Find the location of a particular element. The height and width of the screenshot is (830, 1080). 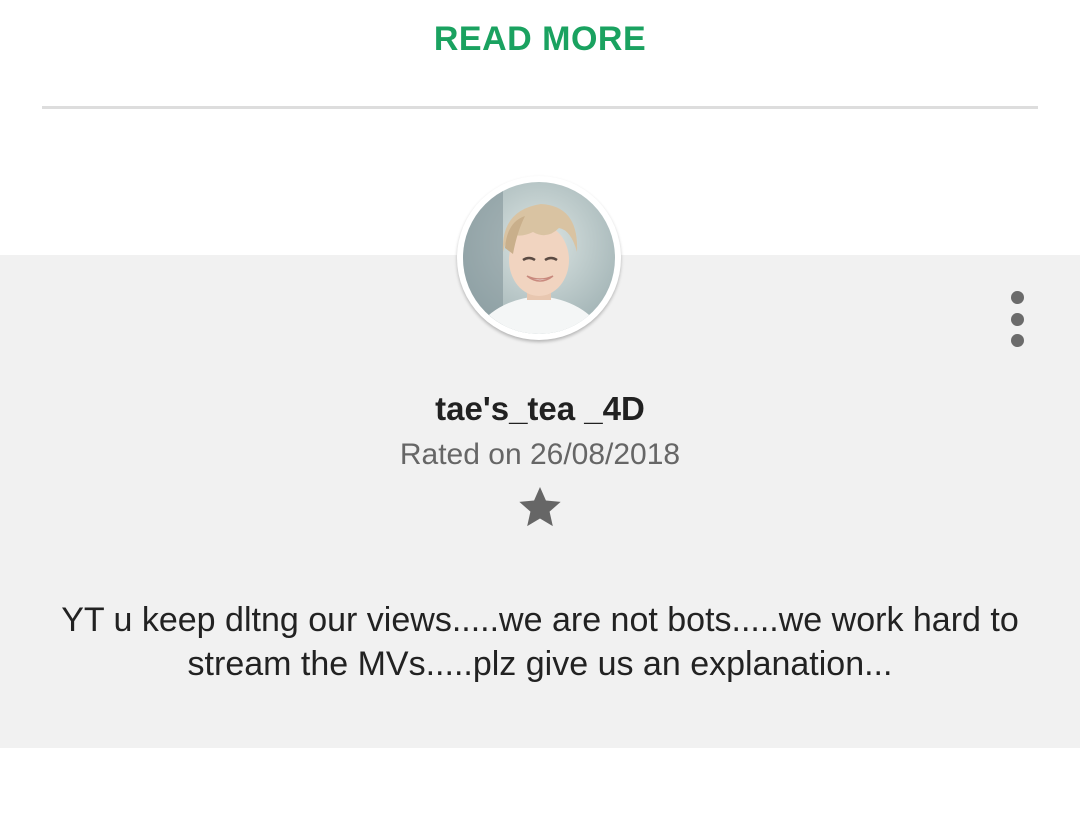

avatar-image is located at coordinates (539, 258).